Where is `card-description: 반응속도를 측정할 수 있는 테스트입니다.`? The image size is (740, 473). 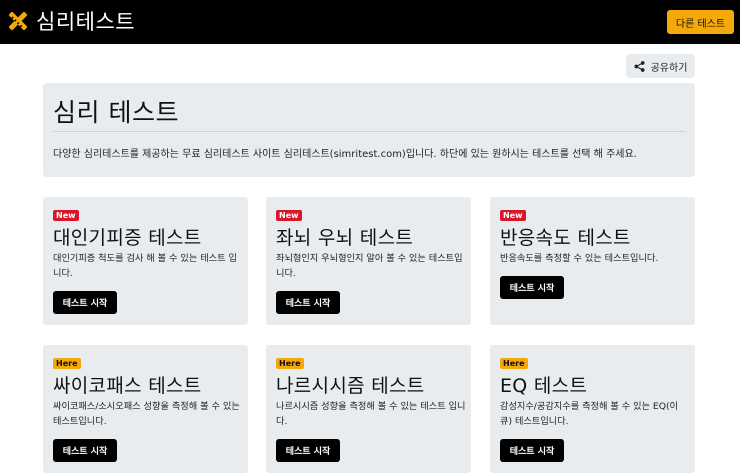
card-description: 반응속도를 측정할 수 있는 테스트입니다. is located at coordinates (579, 258).